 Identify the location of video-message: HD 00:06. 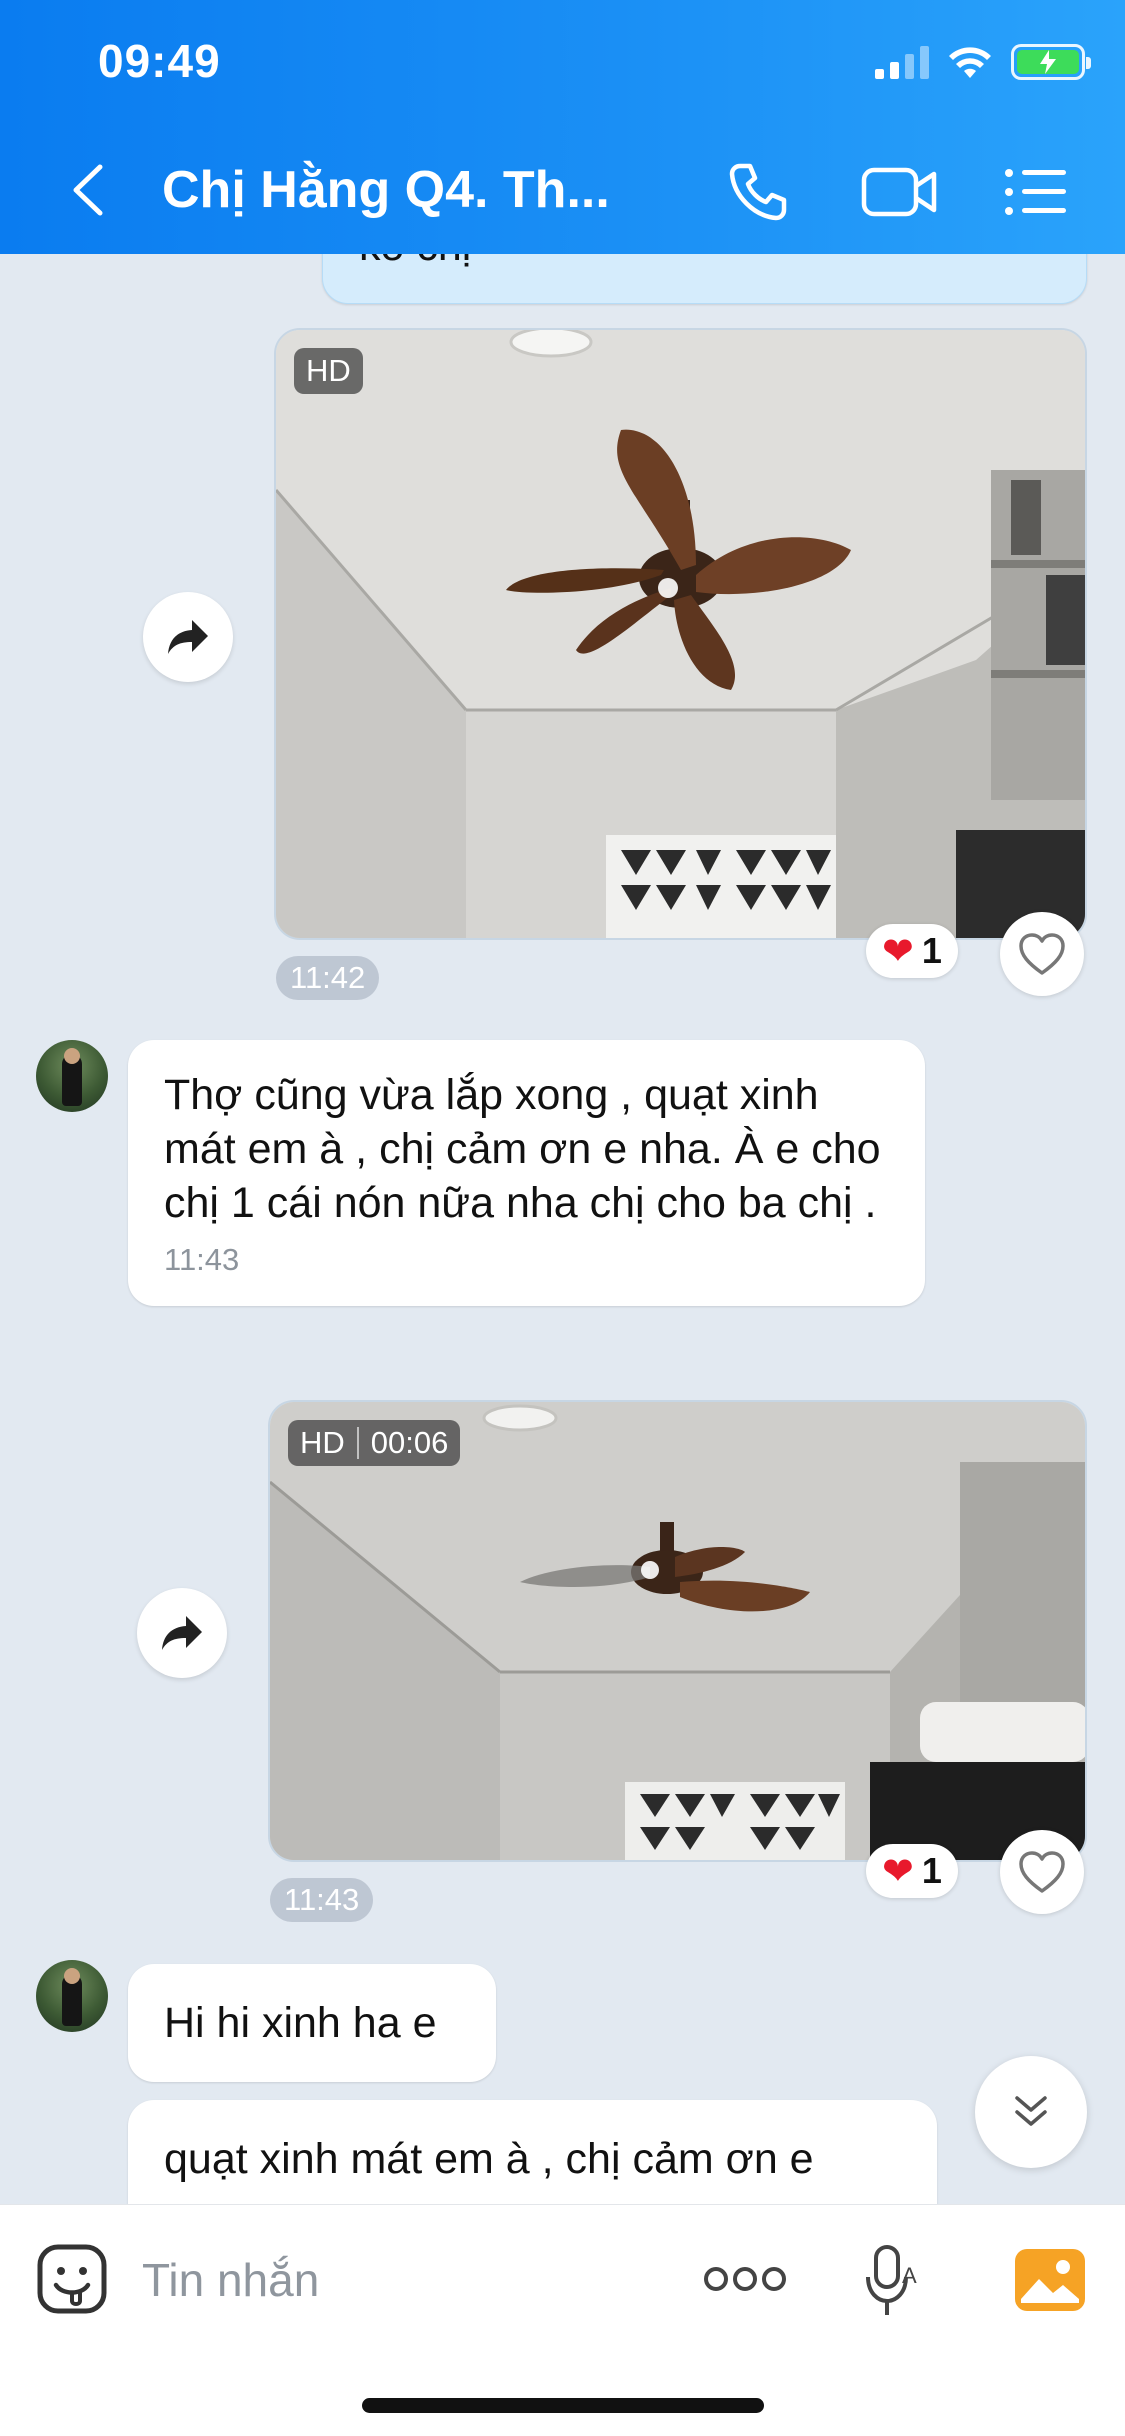
(677, 1631).